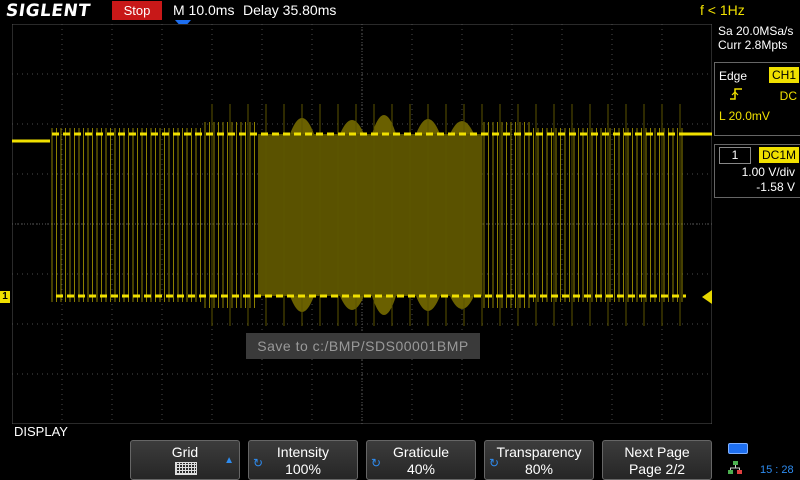  Describe the element at coordinates (303, 452) in the screenshot. I see `softkey-label: Intensity` at that location.